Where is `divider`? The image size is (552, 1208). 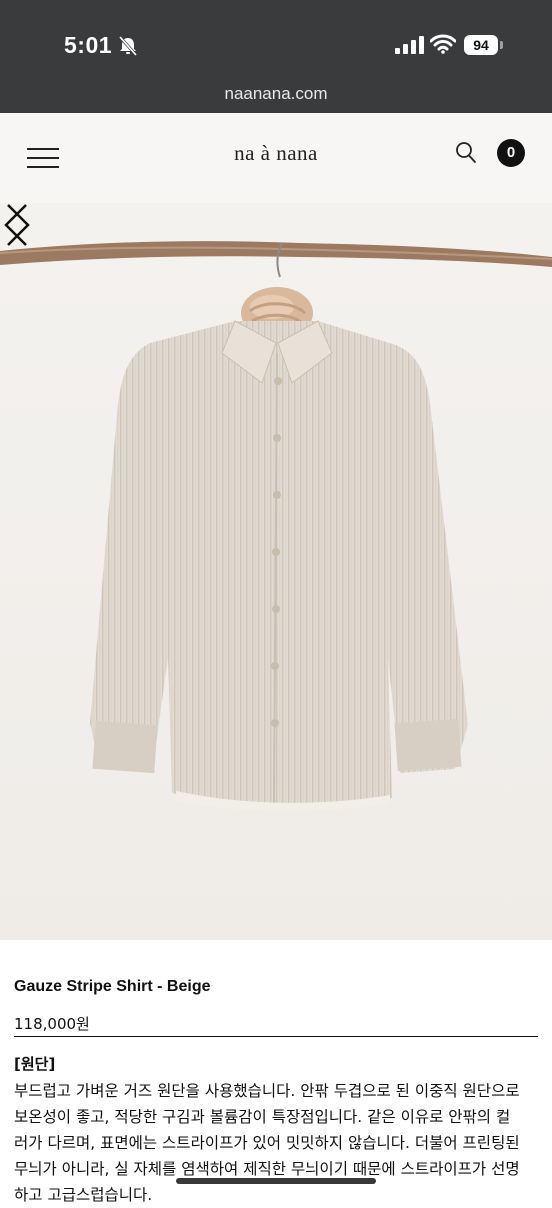
divider is located at coordinates (276, 1036).